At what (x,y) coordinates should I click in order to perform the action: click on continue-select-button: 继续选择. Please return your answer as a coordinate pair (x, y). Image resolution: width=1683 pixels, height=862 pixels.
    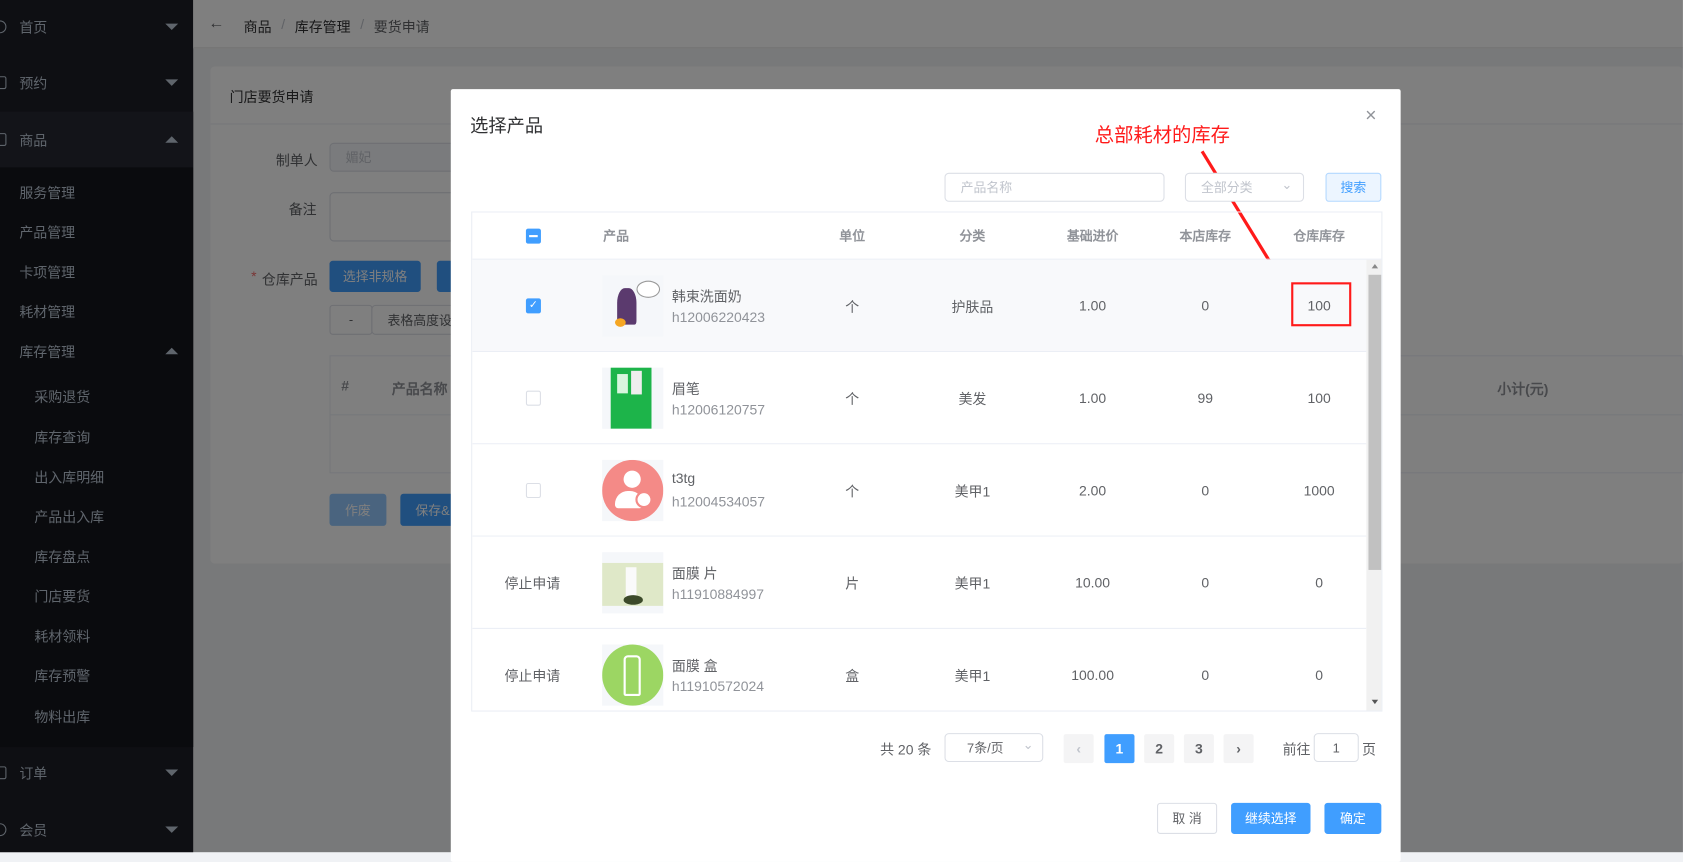
    Looking at the image, I should click on (1271, 818).